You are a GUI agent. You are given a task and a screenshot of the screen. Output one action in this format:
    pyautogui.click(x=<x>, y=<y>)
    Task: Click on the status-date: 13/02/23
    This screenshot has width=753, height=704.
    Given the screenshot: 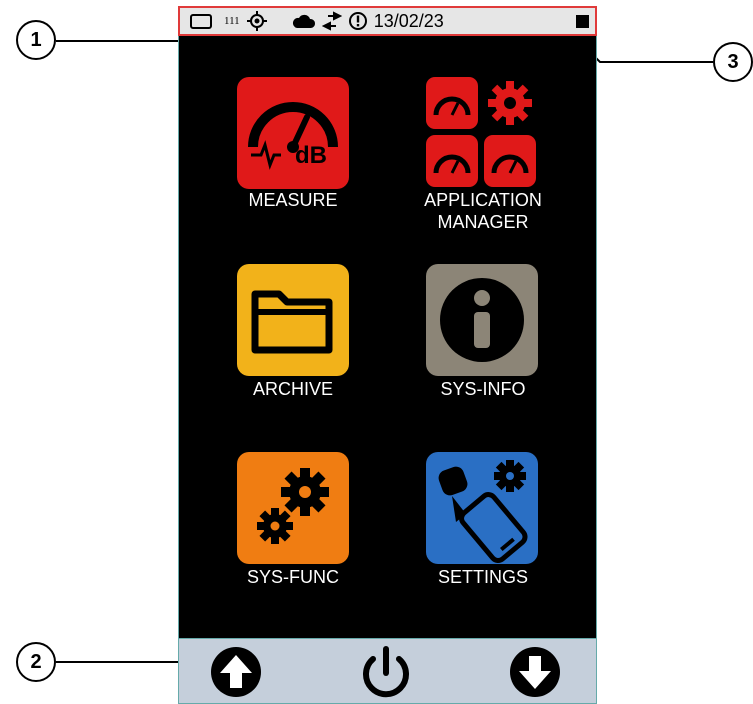 What is the action you would take?
    pyautogui.click(x=408, y=20)
    